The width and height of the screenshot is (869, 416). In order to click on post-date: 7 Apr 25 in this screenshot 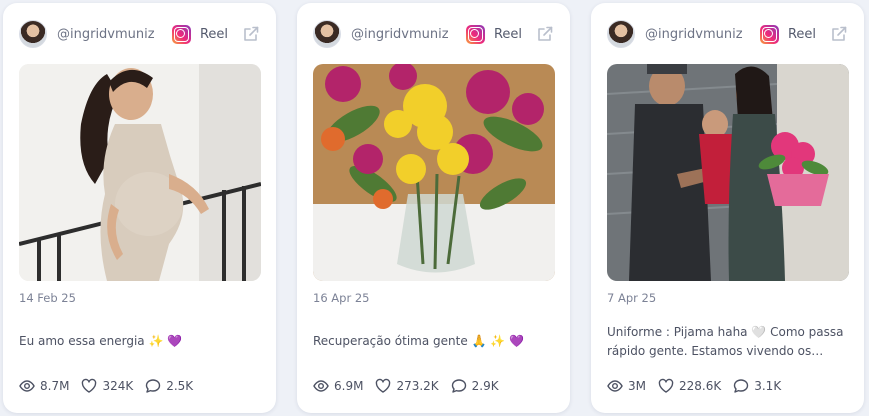, I will do `click(632, 298)`.